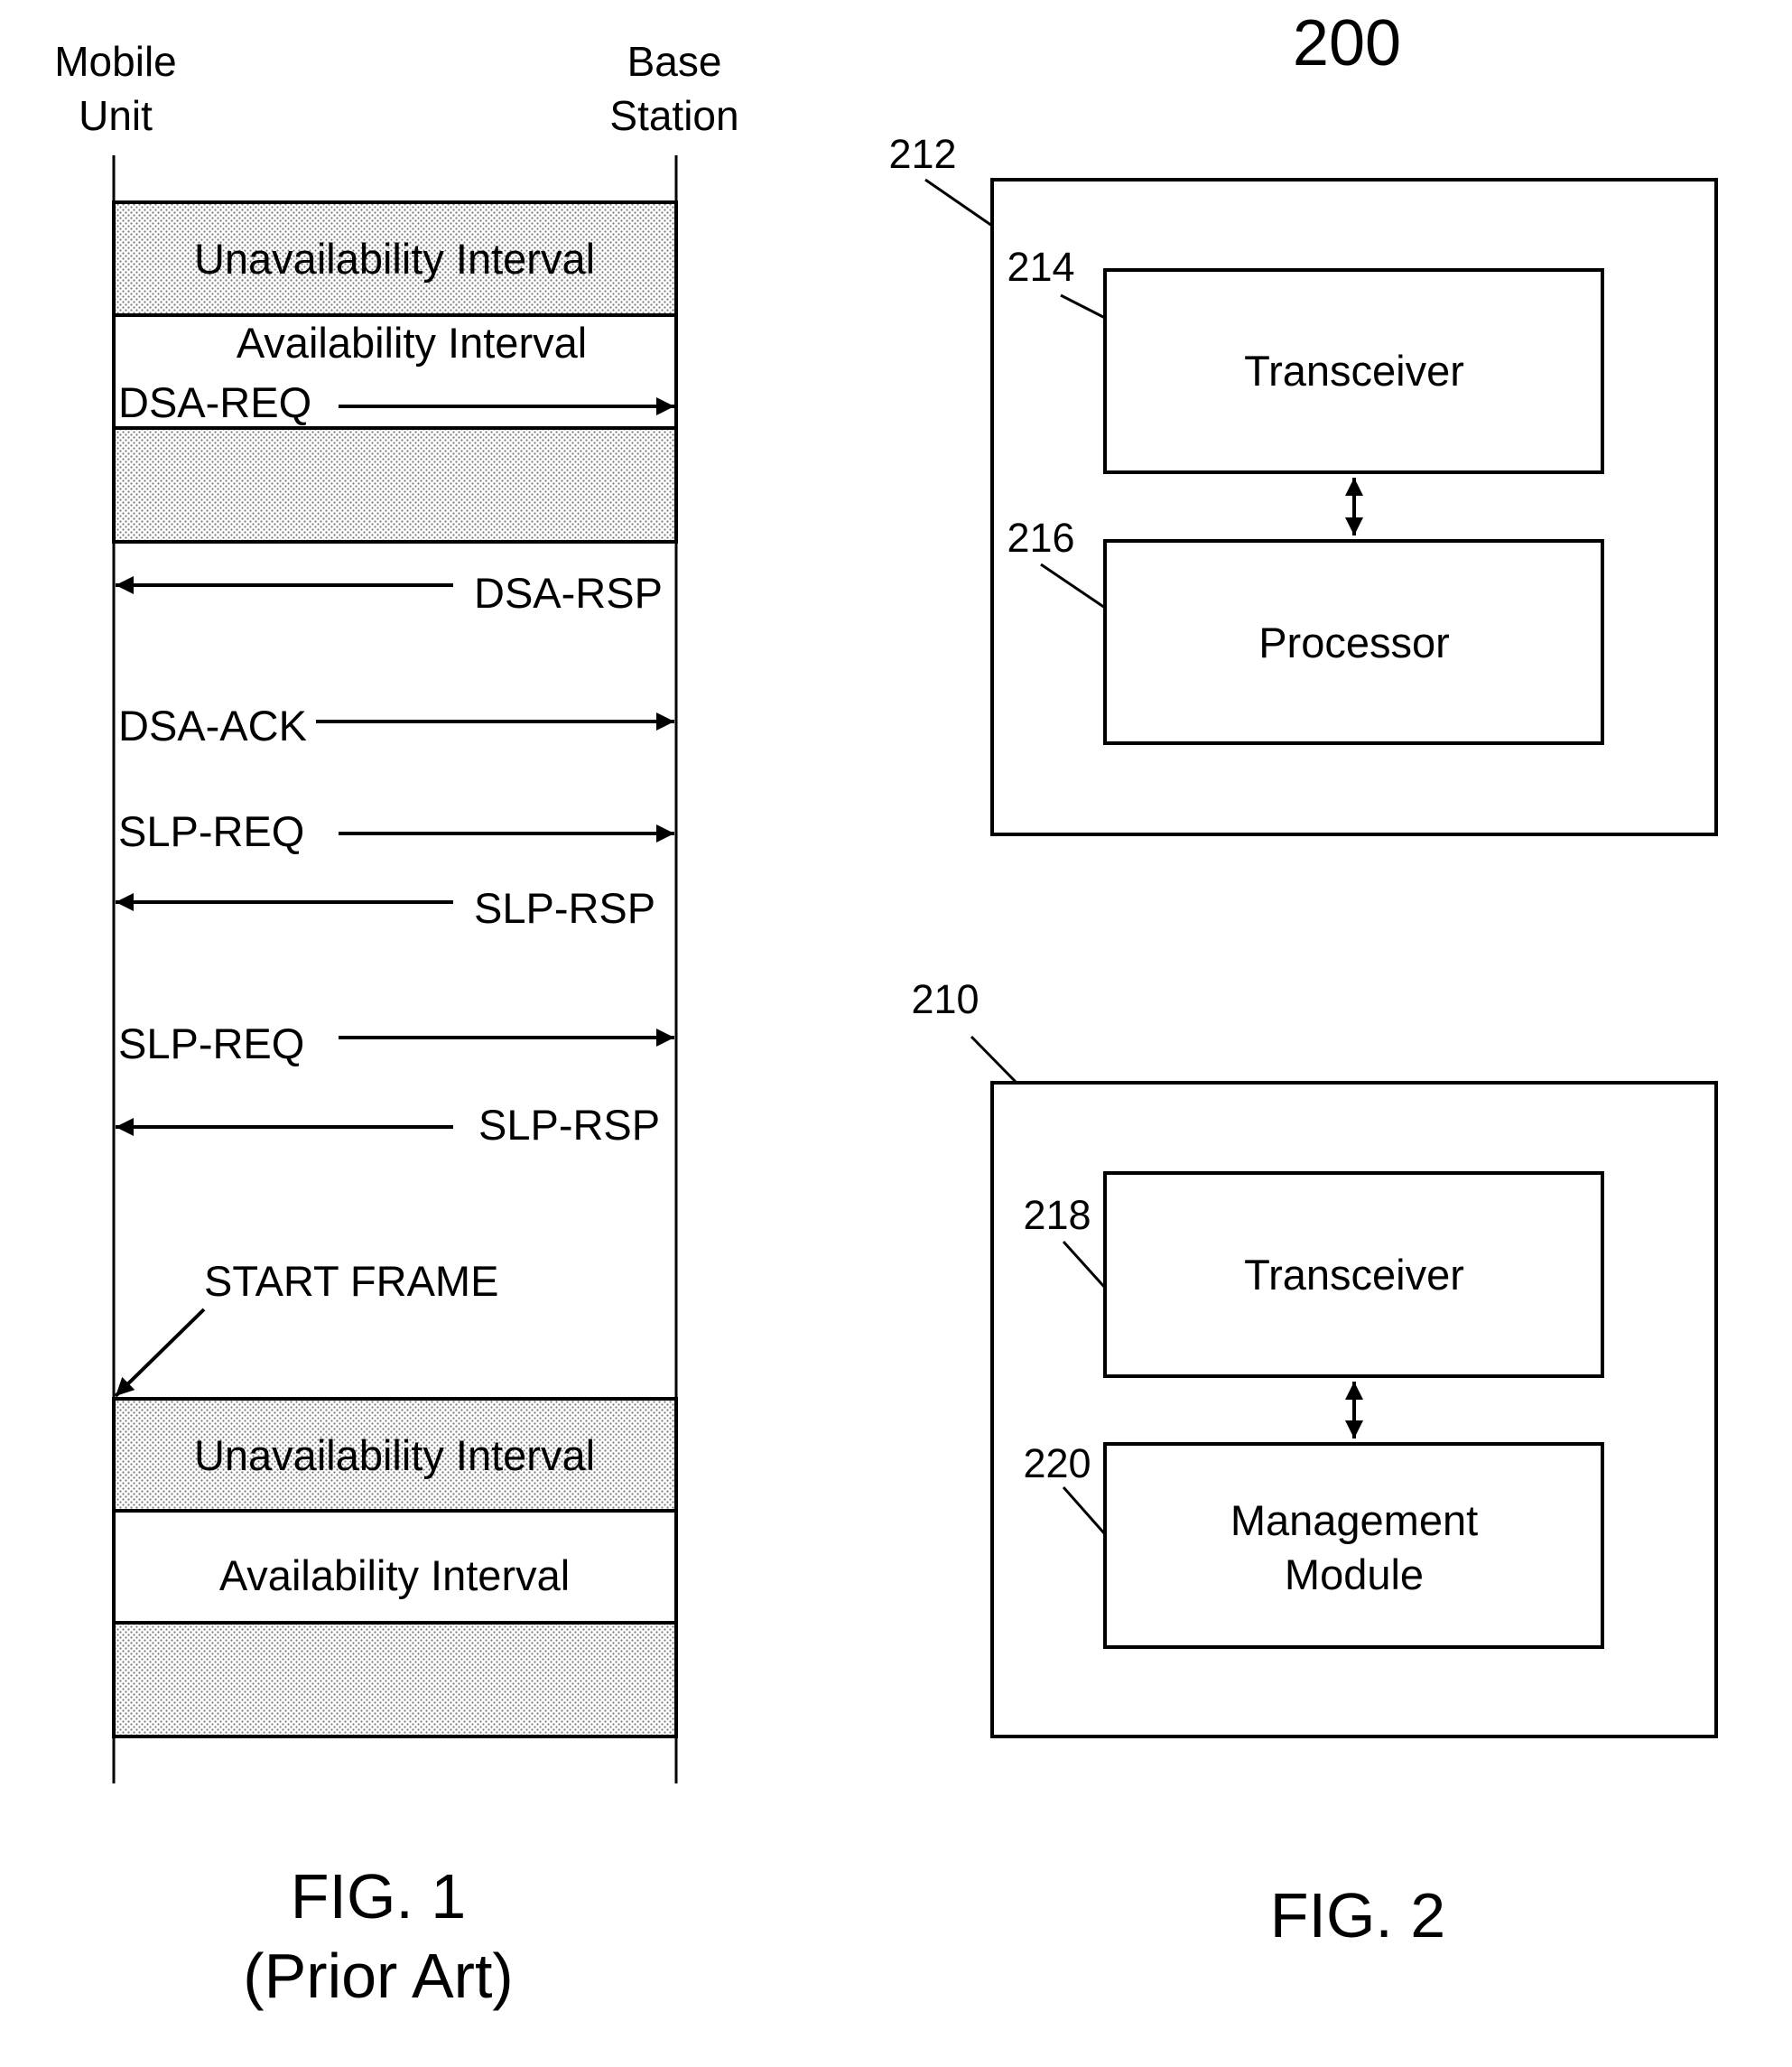 The height and width of the screenshot is (2067, 1792). What do you see at coordinates (212, 726) in the screenshot?
I see `message-dsa-ack-label: DSA-ACK` at bounding box center [212, 726].